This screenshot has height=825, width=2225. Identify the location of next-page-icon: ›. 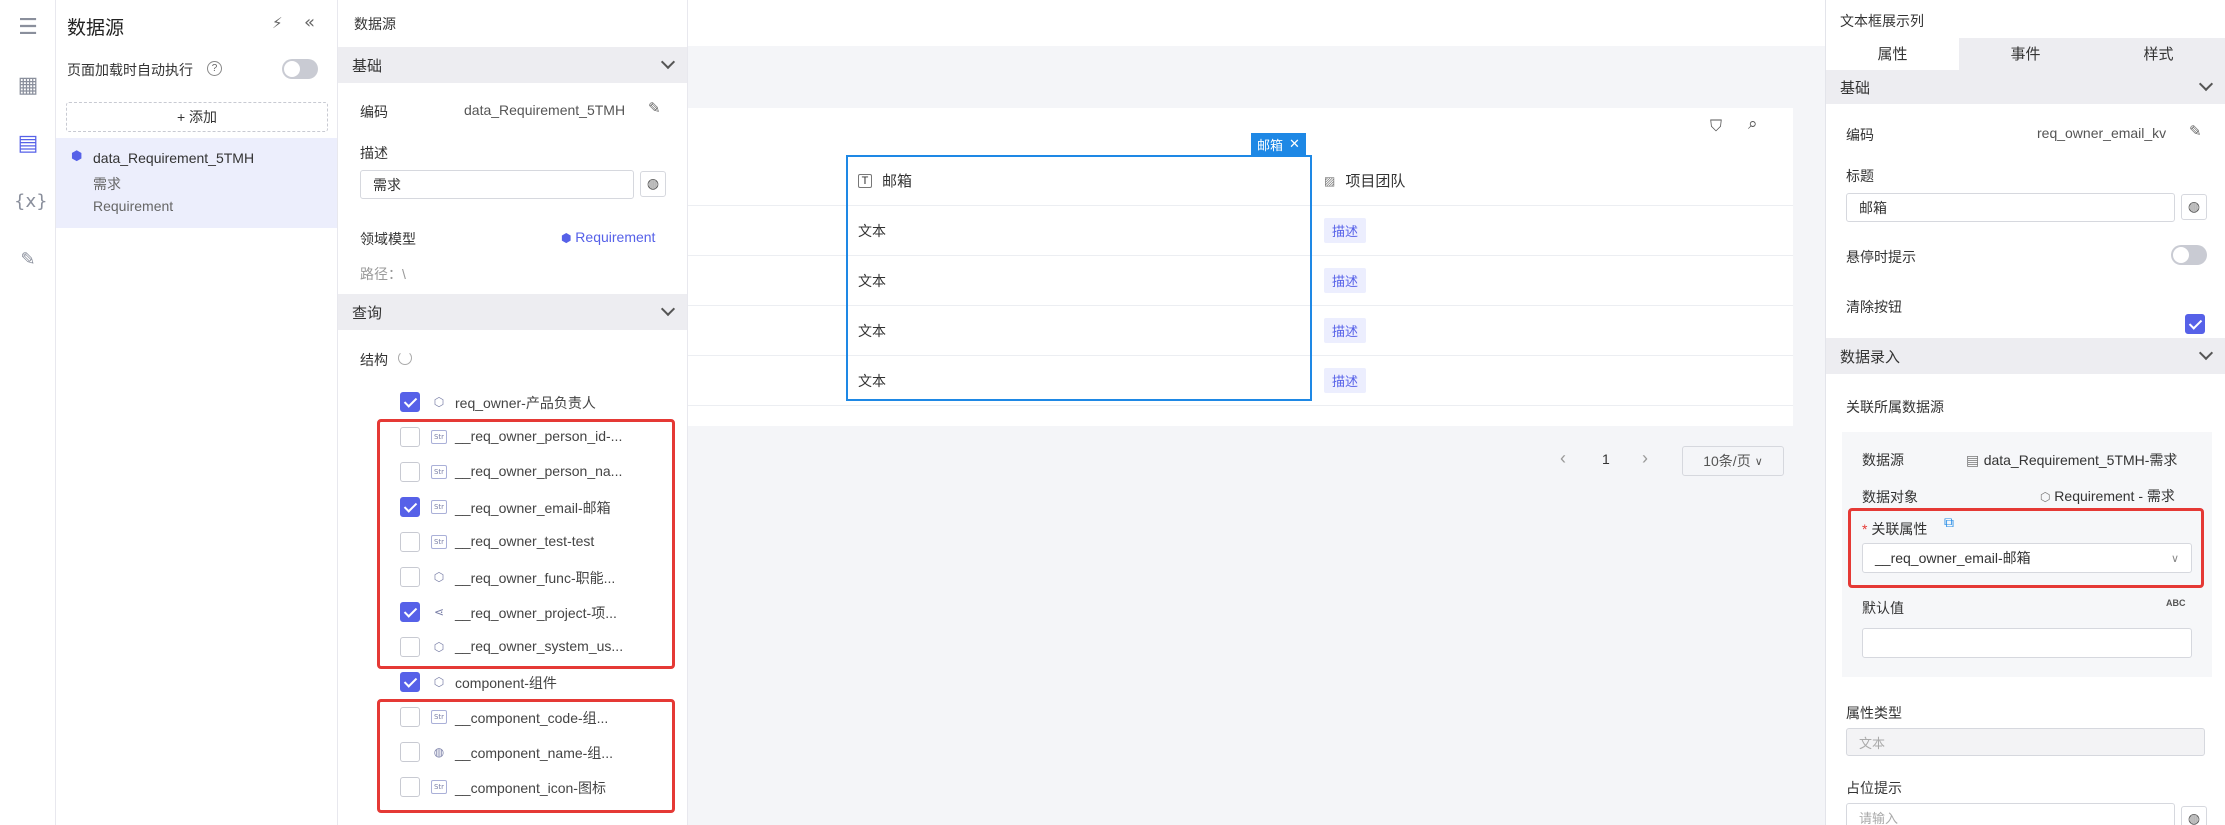
(1645, 458).